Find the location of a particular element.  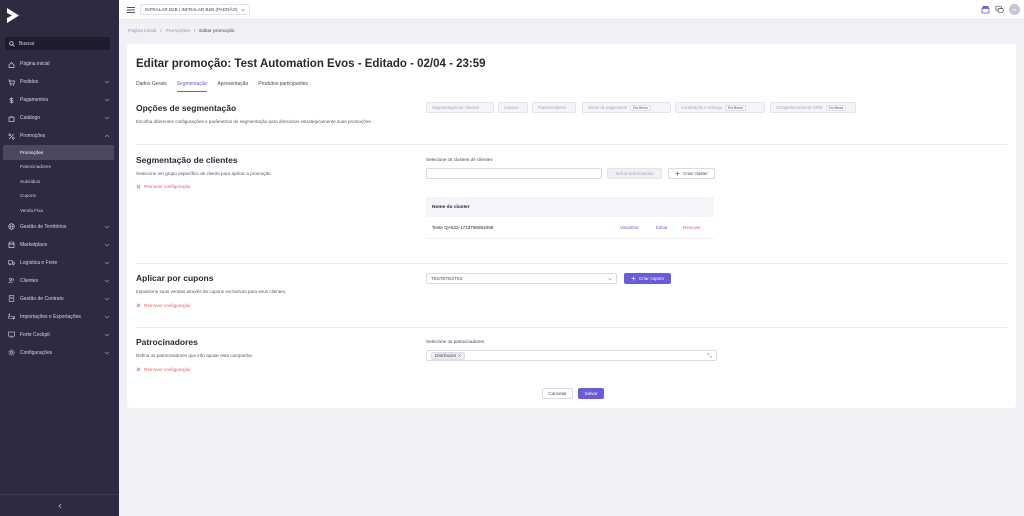

tenant-selector: INFRALAR B2B / INFRALAR B2B (PADRÃO) is located at coordinates (195, 9).